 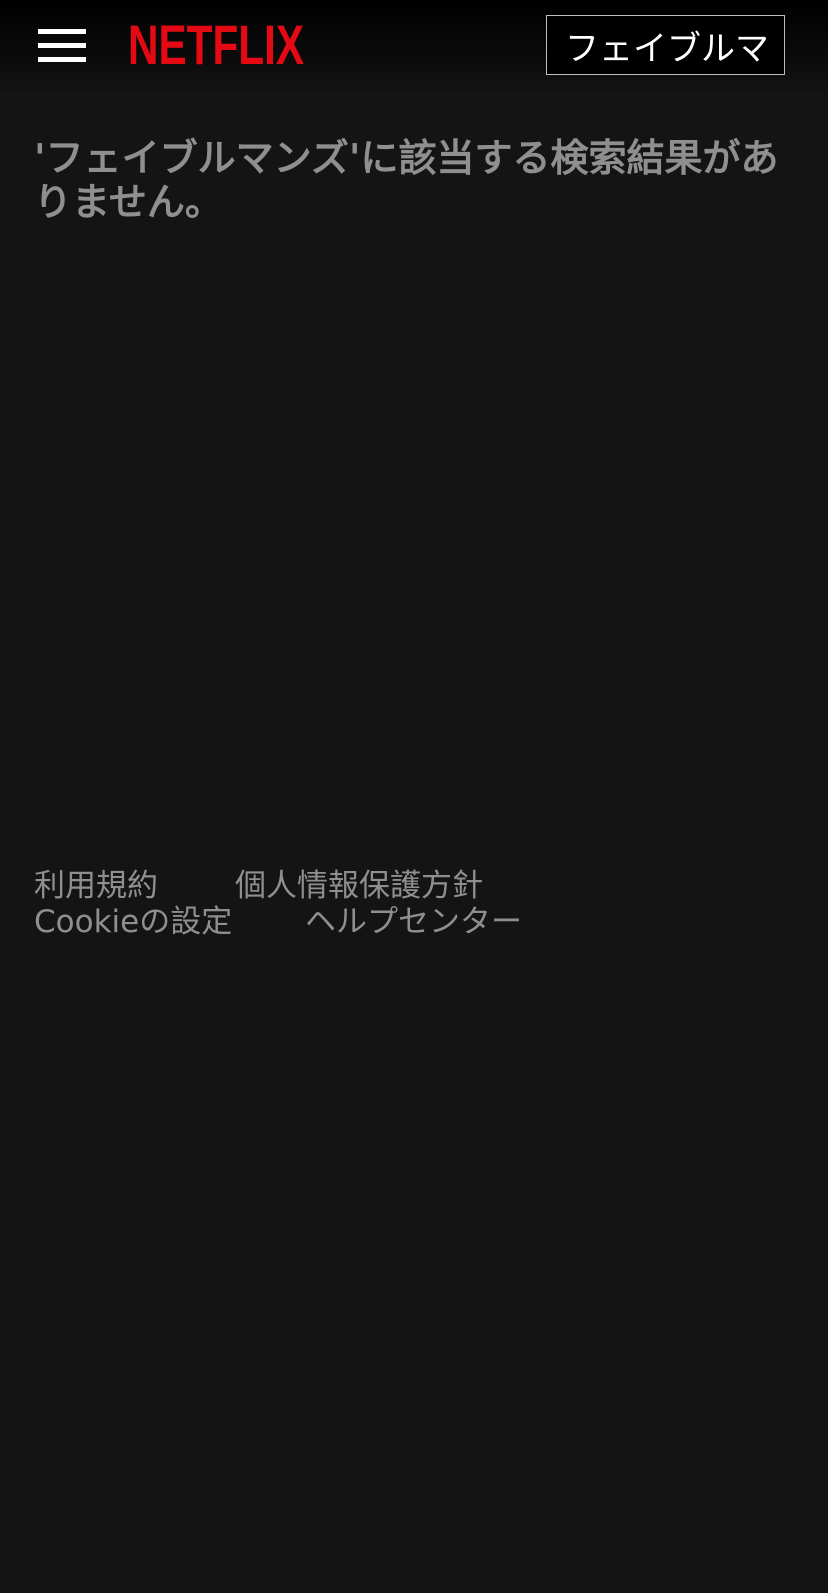 What do you see at coordinates (665, 45) in the screenshot?
I see `search-input` at bounding box center [665, 45].